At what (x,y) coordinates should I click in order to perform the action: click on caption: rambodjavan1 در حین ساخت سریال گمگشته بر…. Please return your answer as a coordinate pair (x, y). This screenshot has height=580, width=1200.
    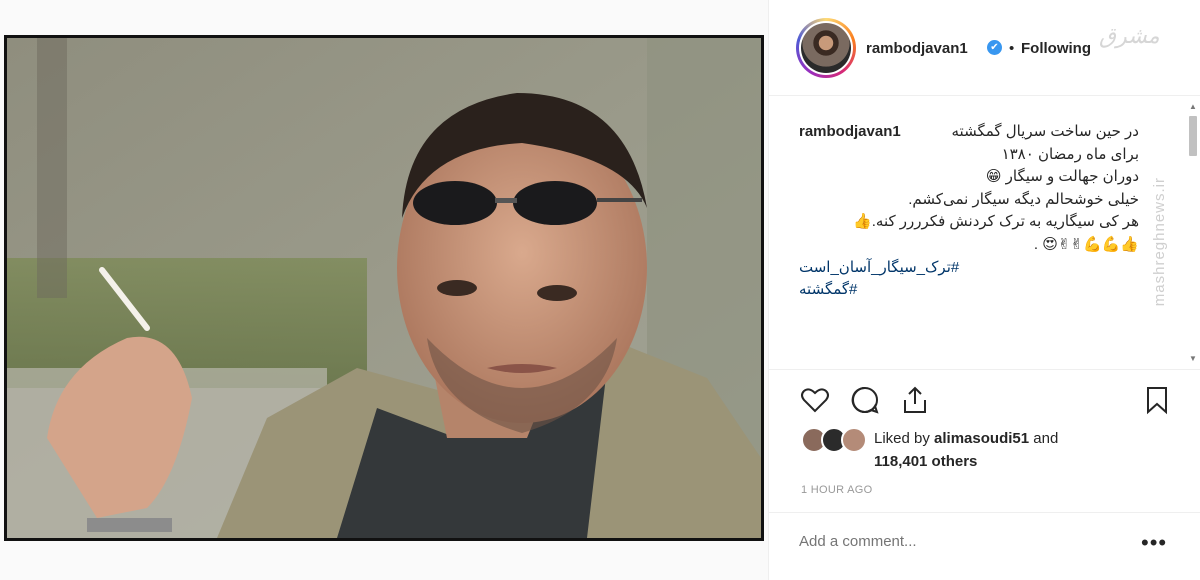
    Looking at the image, I should click on (969, 211).